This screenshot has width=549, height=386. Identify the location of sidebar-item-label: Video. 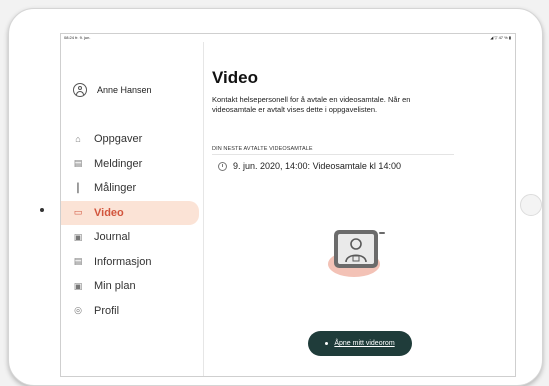
(109, 212).